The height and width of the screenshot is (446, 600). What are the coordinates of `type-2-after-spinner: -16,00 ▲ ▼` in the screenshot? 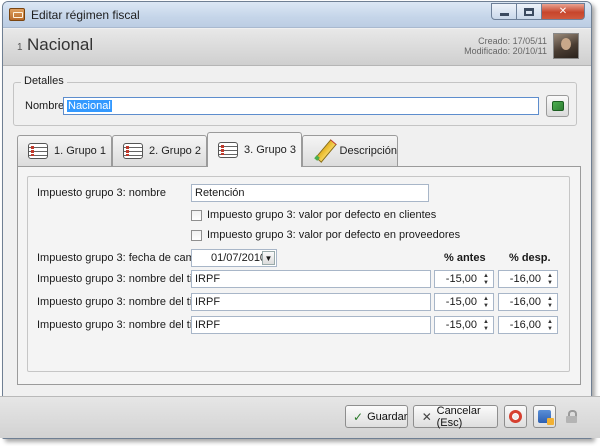 It's located at (528, 302).